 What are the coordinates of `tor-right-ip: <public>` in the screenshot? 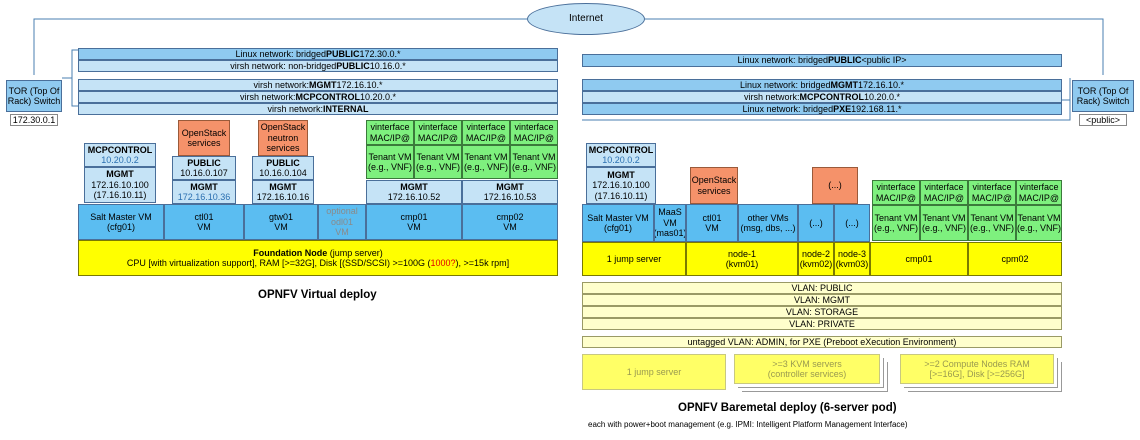 It's located at (1103, 120).